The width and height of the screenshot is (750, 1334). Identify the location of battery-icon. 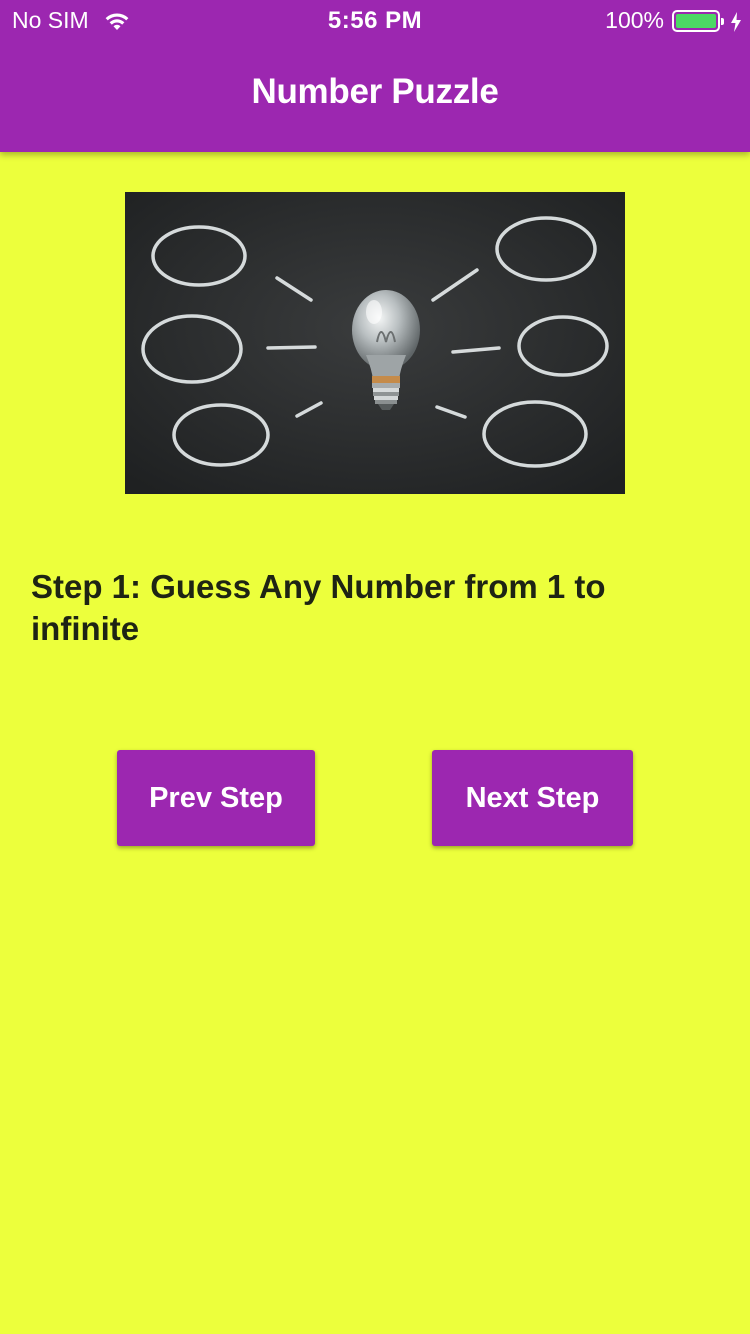
(698, 20).